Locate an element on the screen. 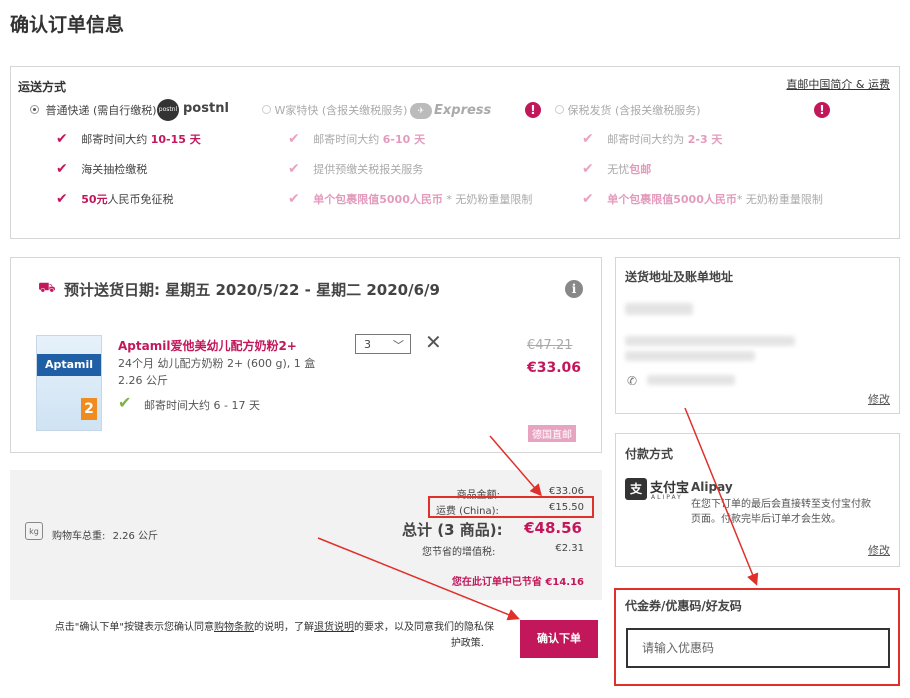 This screenshot has height=698, width=910. feature-highlight: 10-15 天 is located at coordinates (175, 139).